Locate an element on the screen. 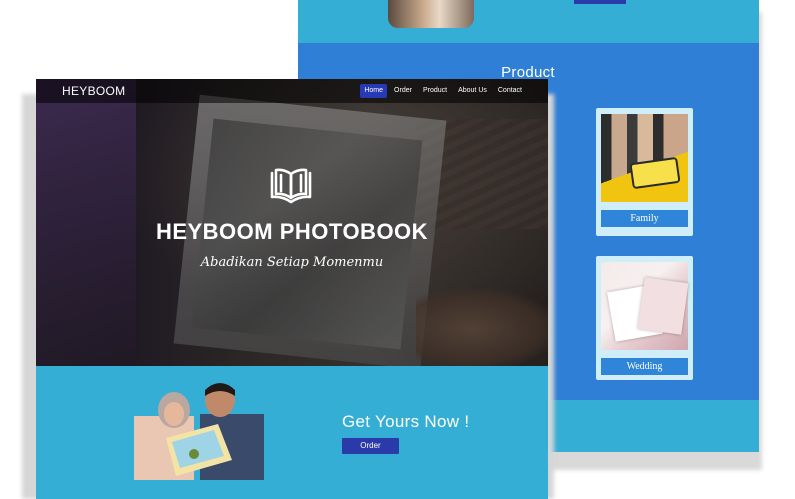  open-book-icon is located at coordinates (291, 186).